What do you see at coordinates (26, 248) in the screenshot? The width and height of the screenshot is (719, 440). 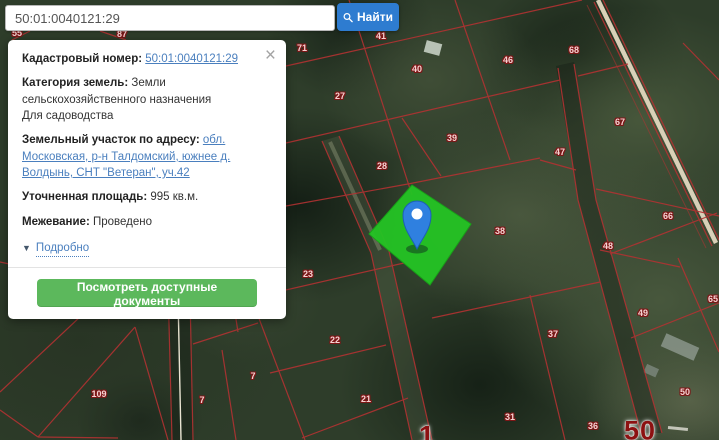 I see `chevron-down-icon: ▼` at bounding box center [26, 248].